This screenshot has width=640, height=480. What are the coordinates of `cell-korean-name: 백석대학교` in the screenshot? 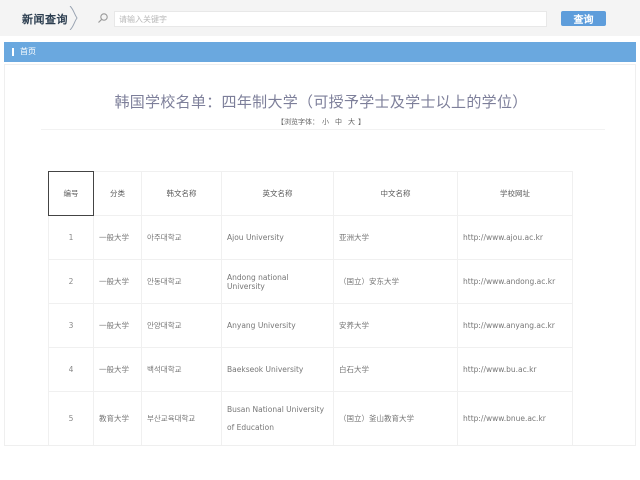 It's located at (181, 369).